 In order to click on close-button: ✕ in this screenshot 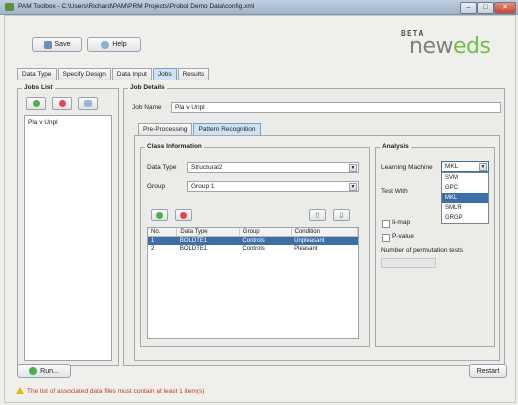, I will do `click(505, 8)`.